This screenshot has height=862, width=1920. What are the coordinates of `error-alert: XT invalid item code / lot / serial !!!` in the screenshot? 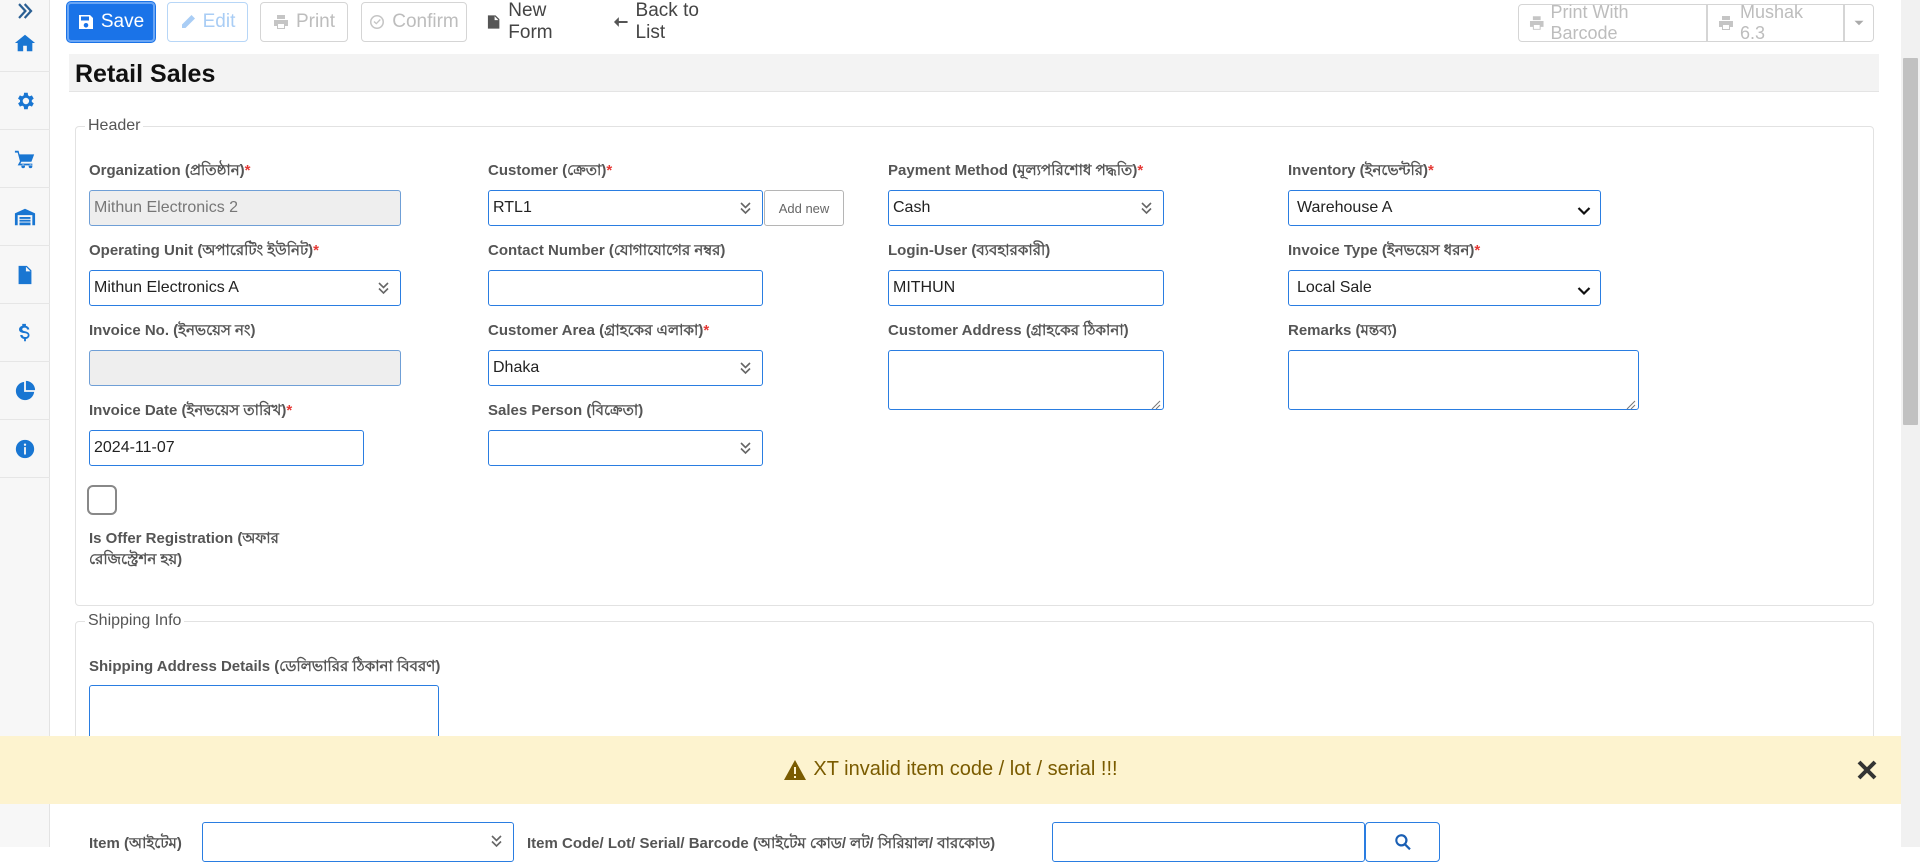 It's located at (950, 770).